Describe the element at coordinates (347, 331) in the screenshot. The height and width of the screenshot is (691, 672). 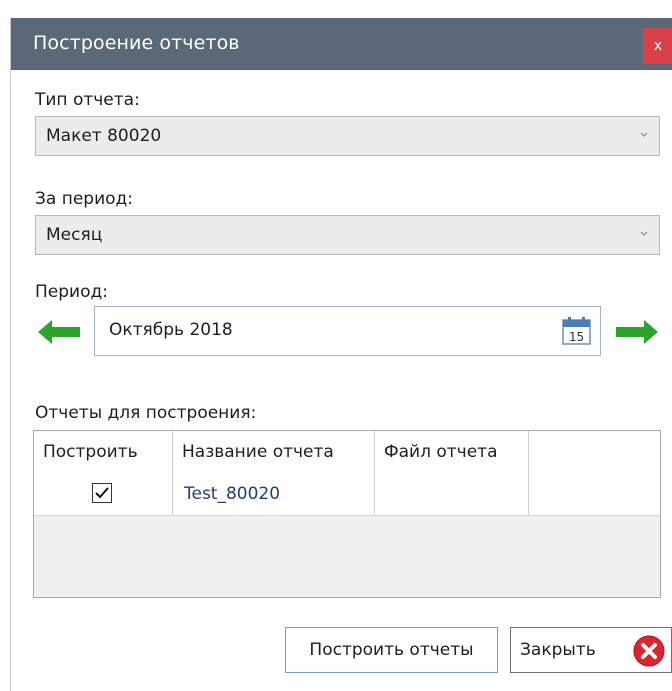
I see `period-date-picker: Октябрь 2018 15` at that location.